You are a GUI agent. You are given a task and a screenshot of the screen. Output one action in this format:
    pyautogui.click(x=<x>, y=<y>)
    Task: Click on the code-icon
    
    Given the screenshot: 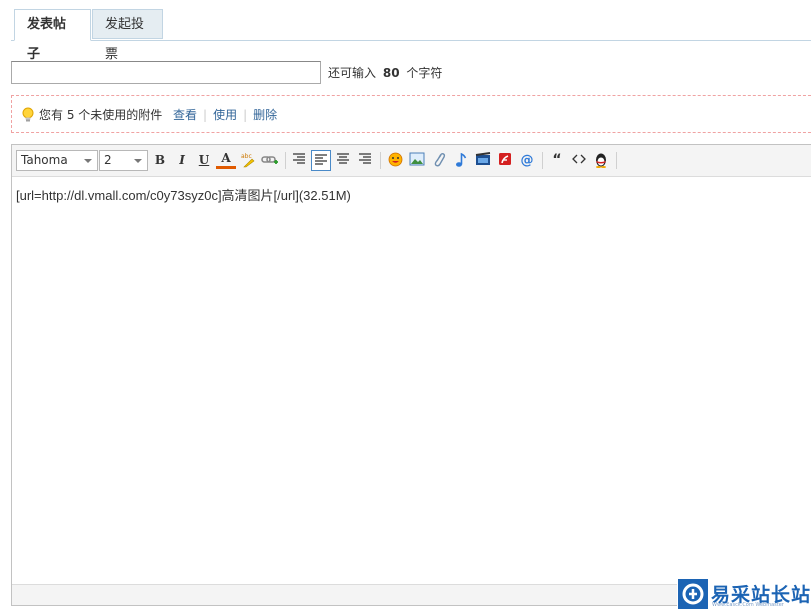 What is the action you would take?
    pyautogui.click(x=579, y=159)
    